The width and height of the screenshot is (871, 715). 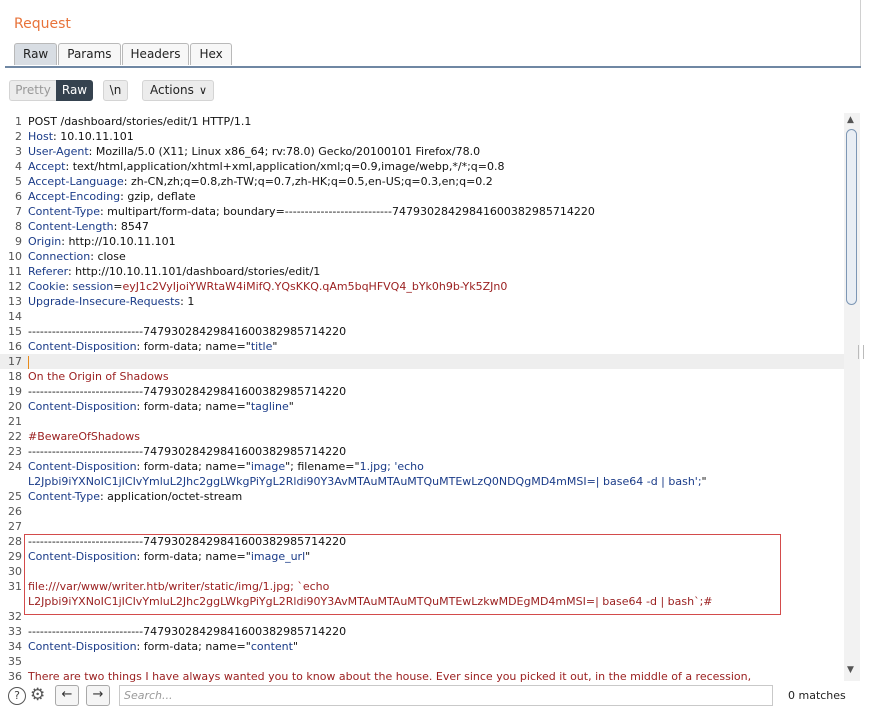 What do you see at coordinates (861, 352) in the screenshot?
I see `resize-grip-icon` at bounding box center [861, 352].